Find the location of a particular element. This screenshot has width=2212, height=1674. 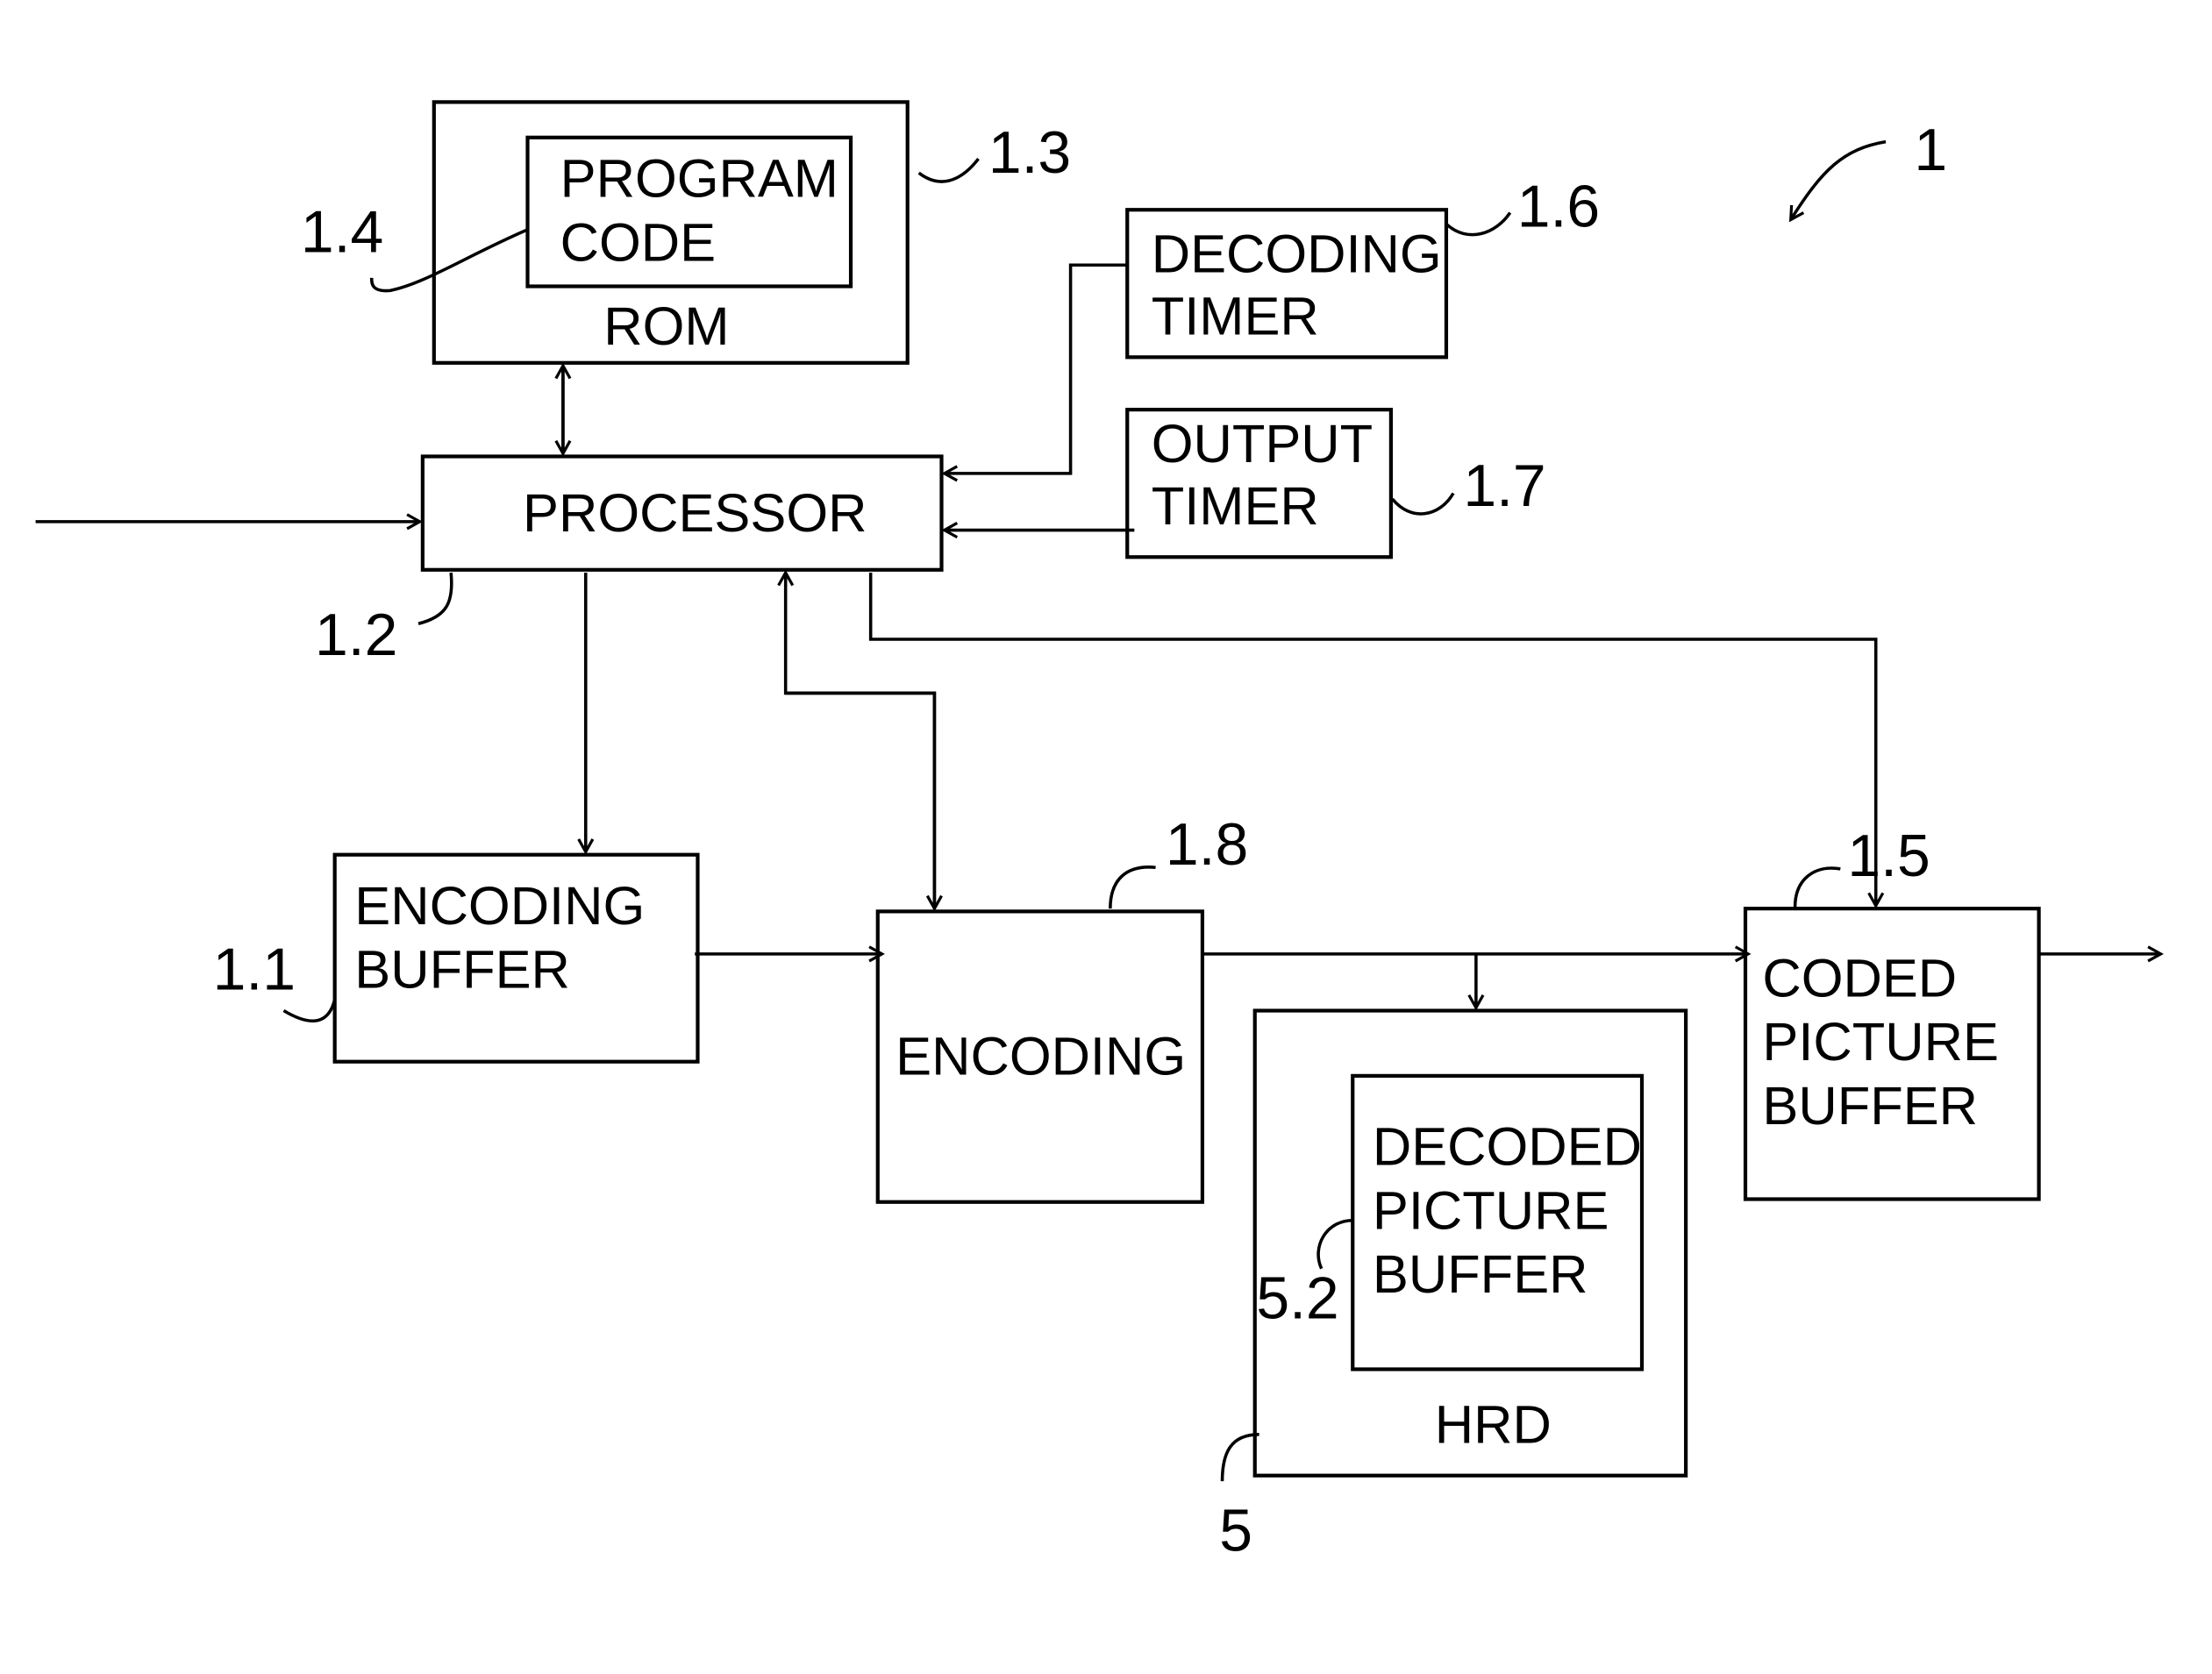

coded-picture-buffer-block: CODED PICTURE BUFFER is located at coordinates (1892, 1054).